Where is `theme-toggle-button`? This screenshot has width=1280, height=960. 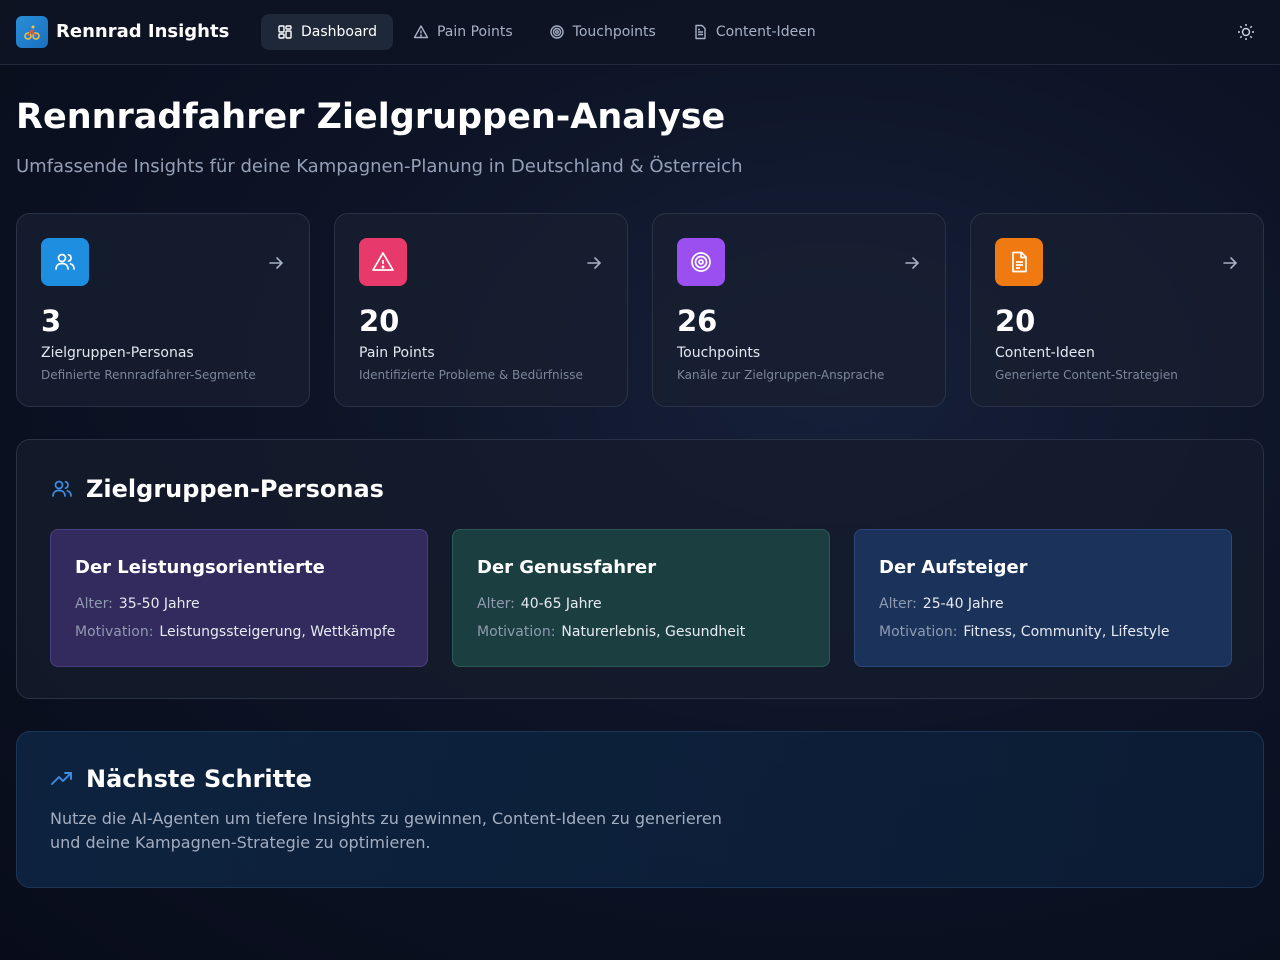
theme-toggle-button is located at coordinates (1246, 32).